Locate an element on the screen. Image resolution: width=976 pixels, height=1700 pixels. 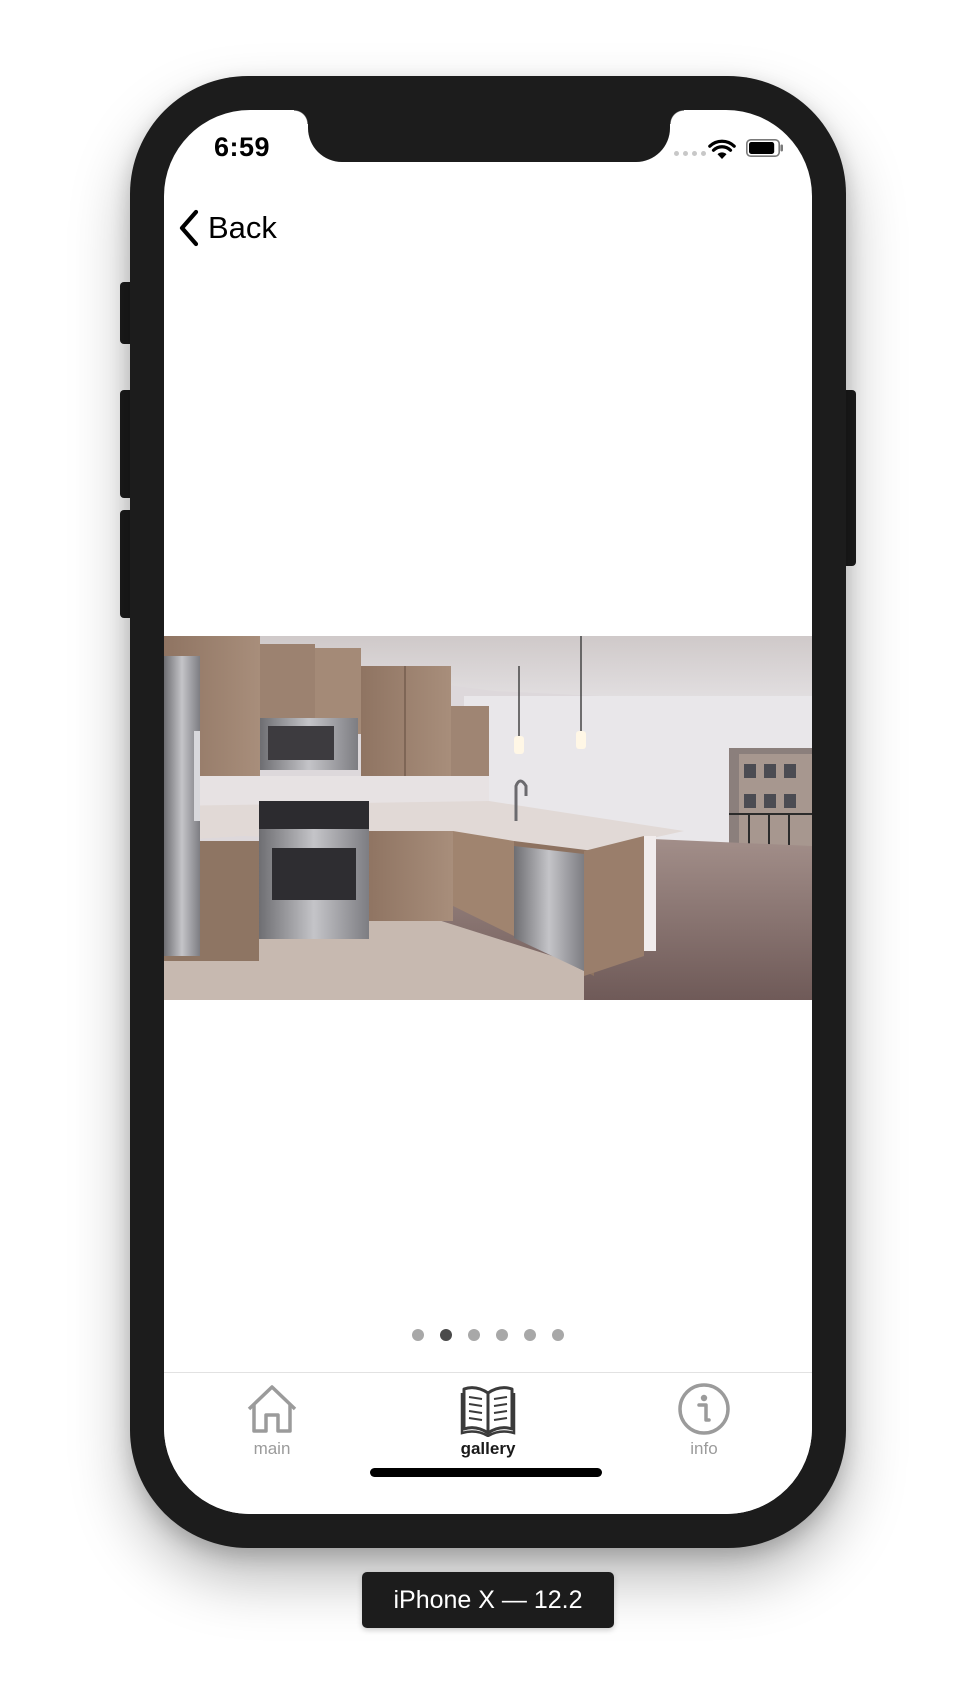
kitchen-photo-illustration is located at coordinates (488, 818).